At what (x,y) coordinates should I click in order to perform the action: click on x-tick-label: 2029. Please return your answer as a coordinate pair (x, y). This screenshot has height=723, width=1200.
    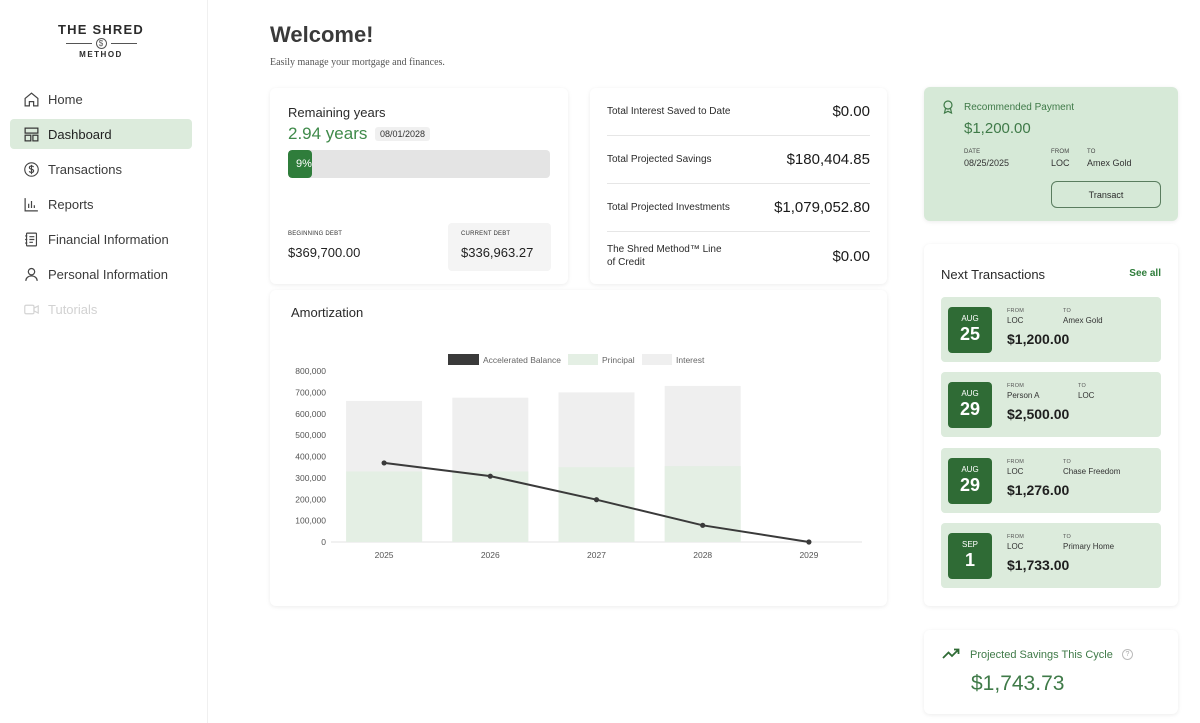
    Looking at the image, I should click on (808, 555).